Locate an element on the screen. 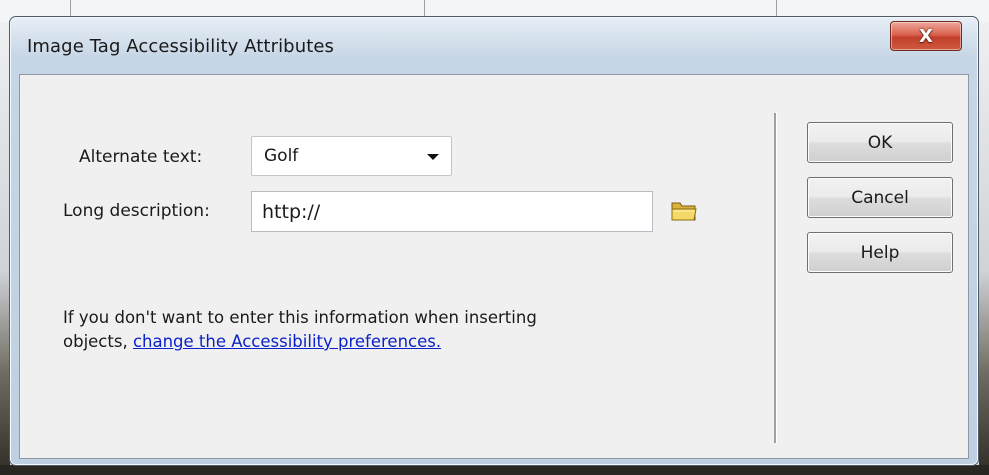 This screenshot has height=475, width=989. dialog-titlebar: Image Tag Accessibility Attributes X is located at coordinates (494, 46).